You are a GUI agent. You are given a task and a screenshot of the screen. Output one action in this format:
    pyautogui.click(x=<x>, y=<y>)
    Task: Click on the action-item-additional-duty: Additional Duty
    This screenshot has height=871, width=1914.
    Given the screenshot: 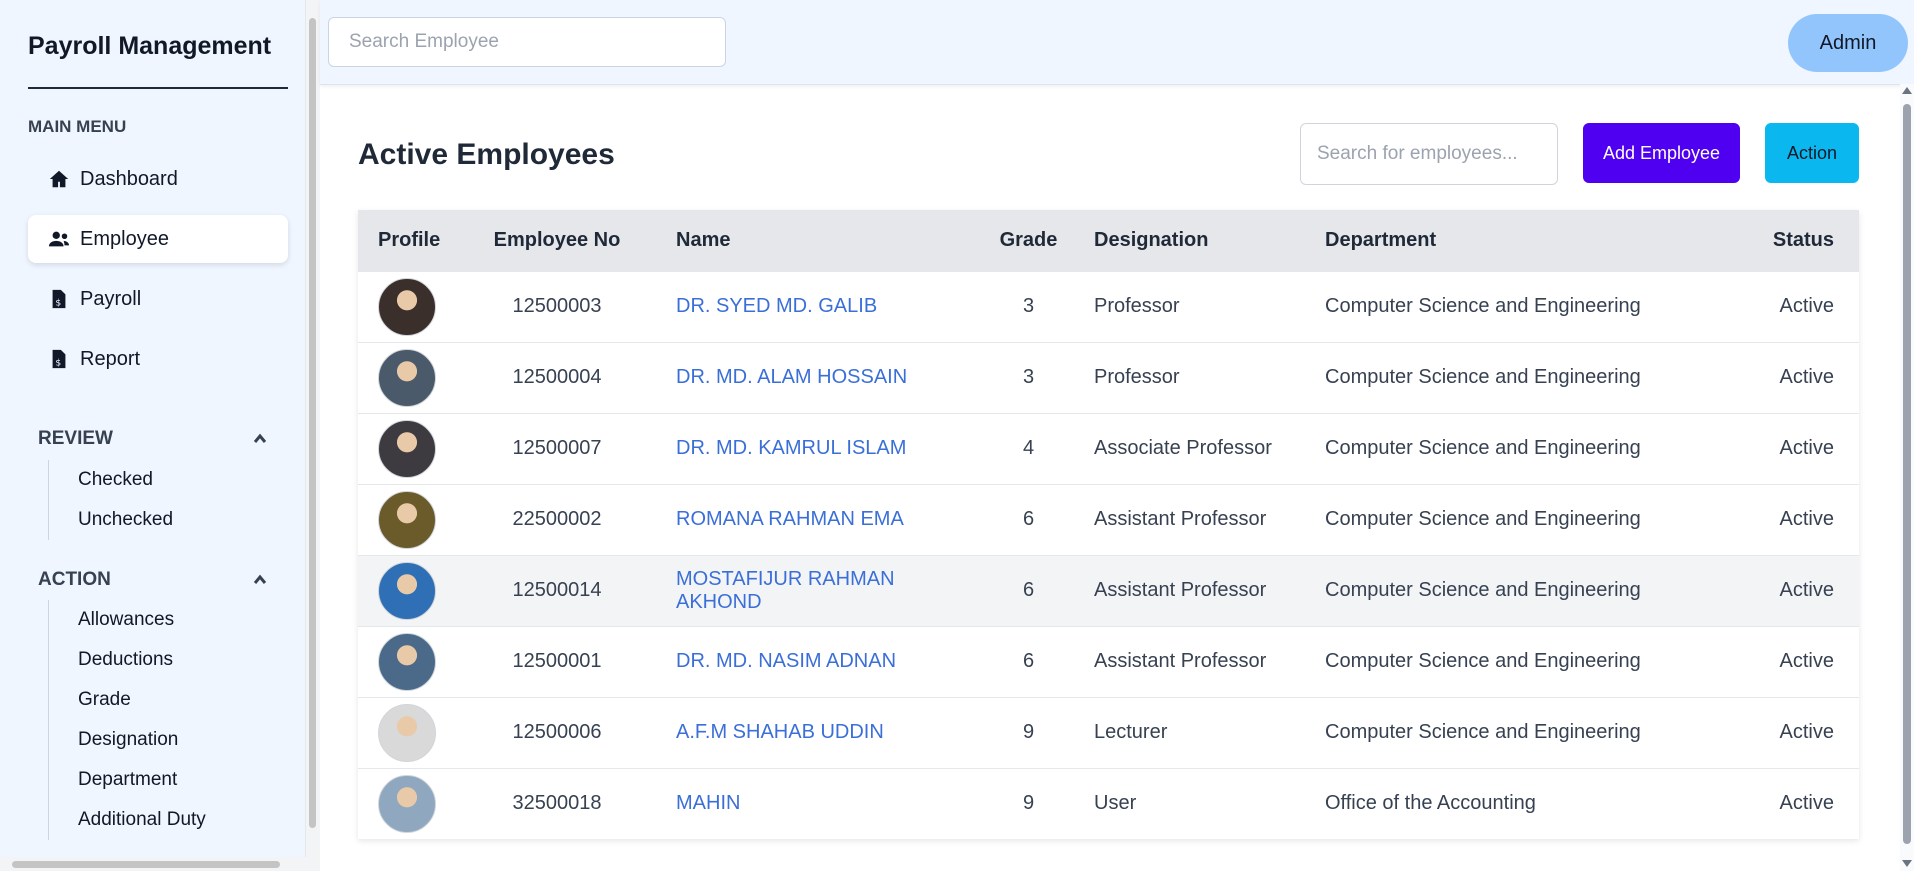 What is the action you would take?
    pyautogui.click(x=142, y=820)
    